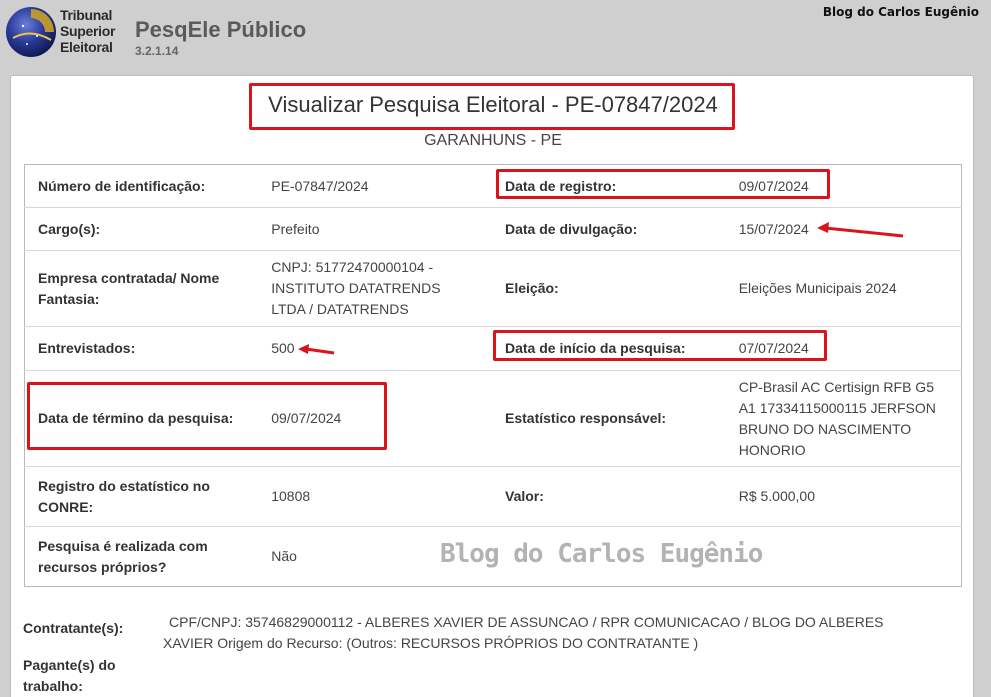  Describe the element at coordinates (86, 47) in the screenshot. I see `logo-line-3: Eleitoral` at that location.